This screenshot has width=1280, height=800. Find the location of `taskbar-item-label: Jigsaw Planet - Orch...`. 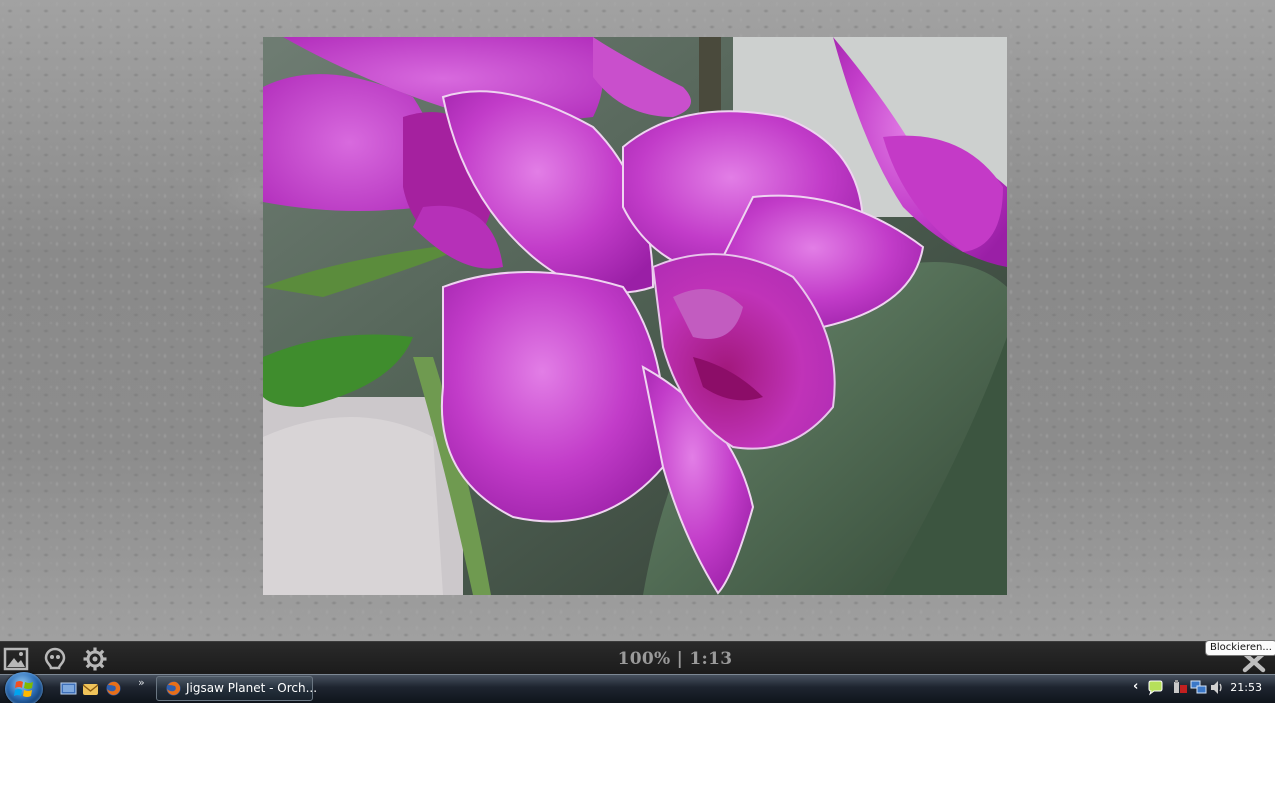

taskbar-item-label: Jigsaw Planet - Orch... is located at coordinates (252, 688).